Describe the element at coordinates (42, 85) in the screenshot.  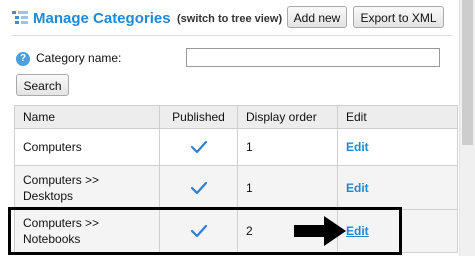
I see `search-button: Search` at that location.